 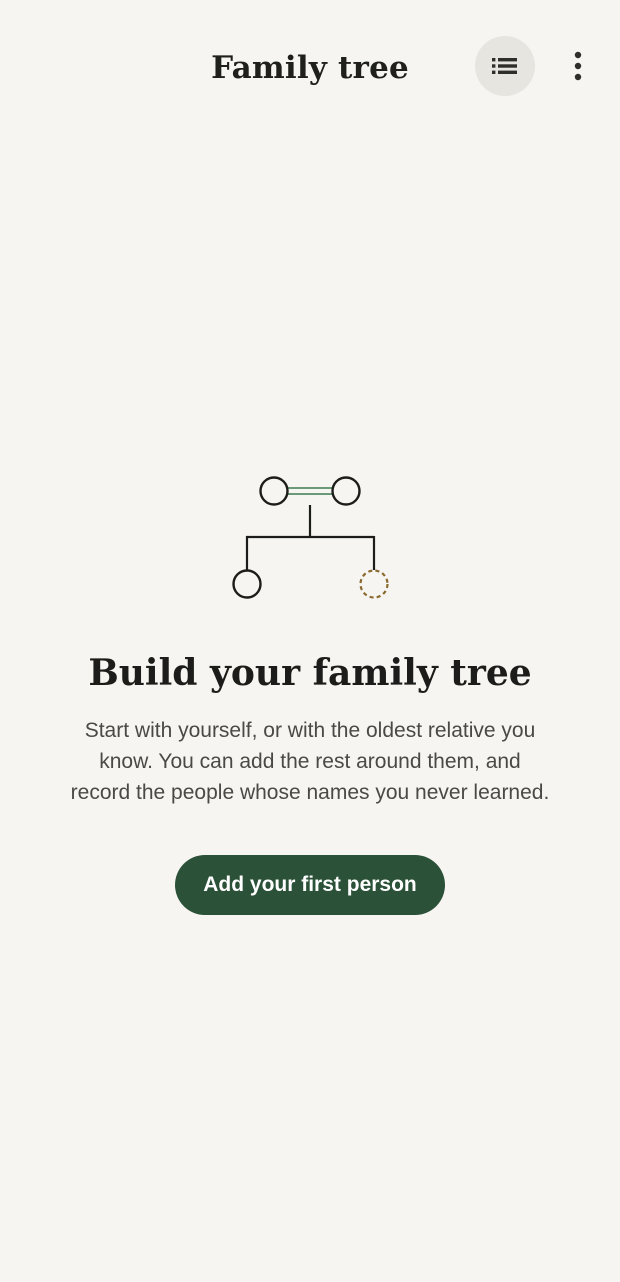 What do you see at coordinates (310, 537) in the screenshot?
I see `family-tree-icon` at bounding box center [310, 537].